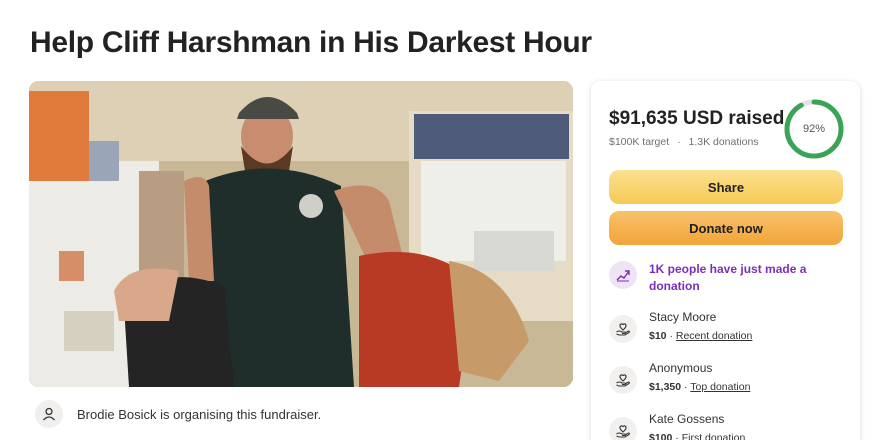 The height and width of the screenshot is (440, 880). I want to click on donation-item: Stacy Moore $10 · Recent donation, so click(726, 326).